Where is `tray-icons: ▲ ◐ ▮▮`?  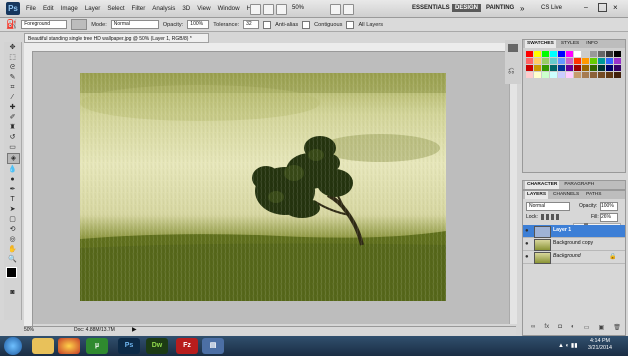
tray-icons: ▲ ◐ ▮▮ is located at coordinates (568, 345).